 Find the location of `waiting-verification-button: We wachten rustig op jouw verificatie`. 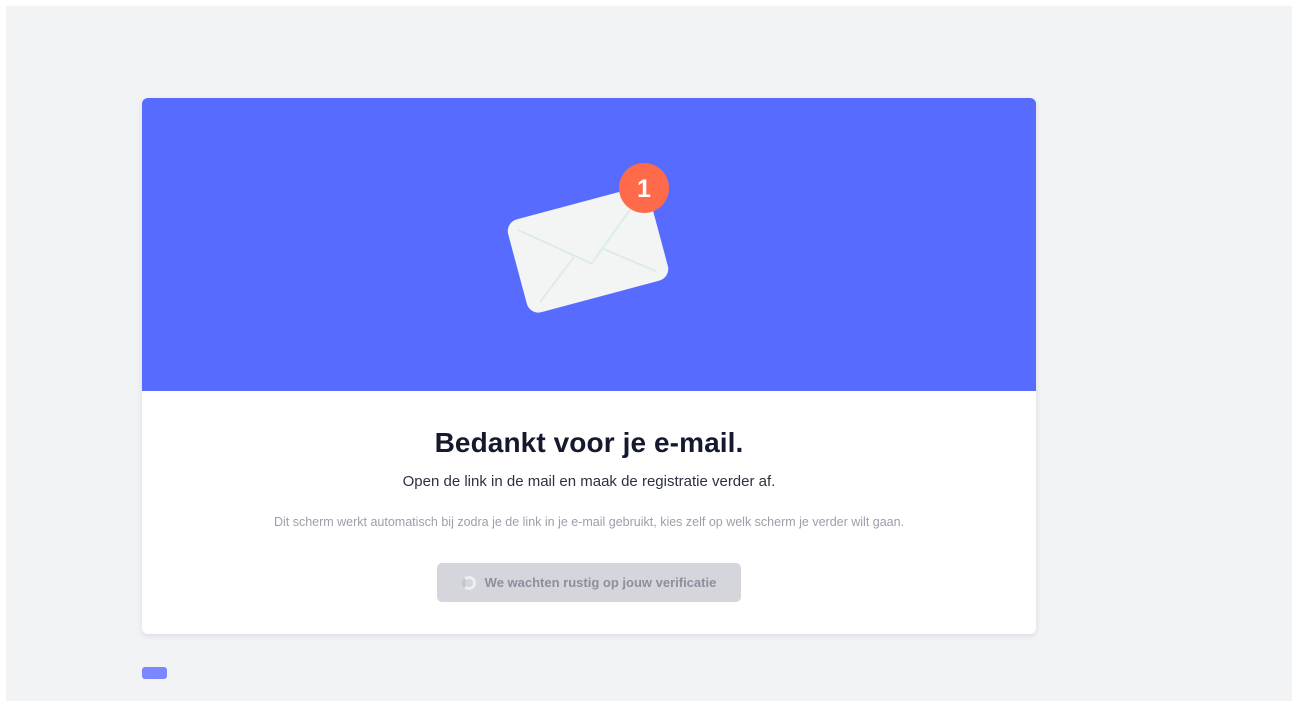

waiting-verification-button: We wachten rustig op jouw verificatie is located at coordinates (589, 582).